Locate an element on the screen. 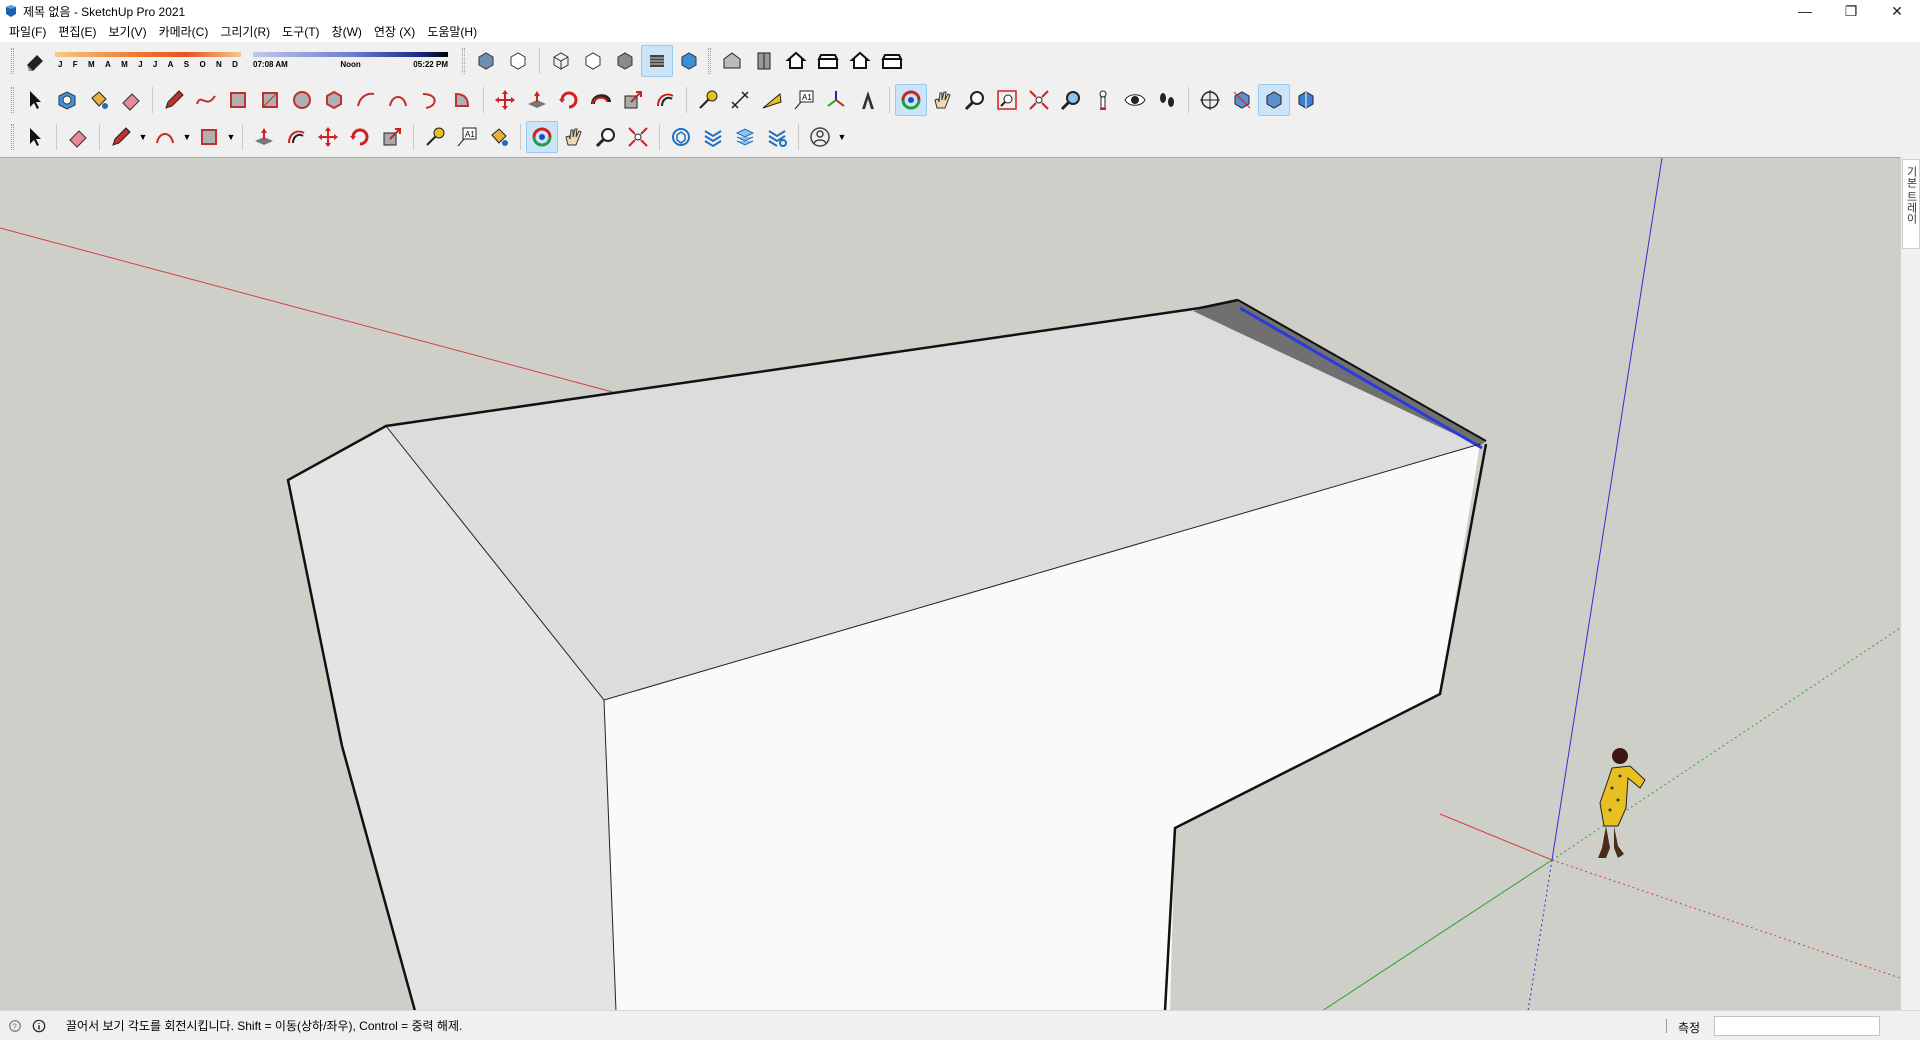 This screenshot has width=1920, height=1040. zoom-window-button is located at coordinates (1007, 100).